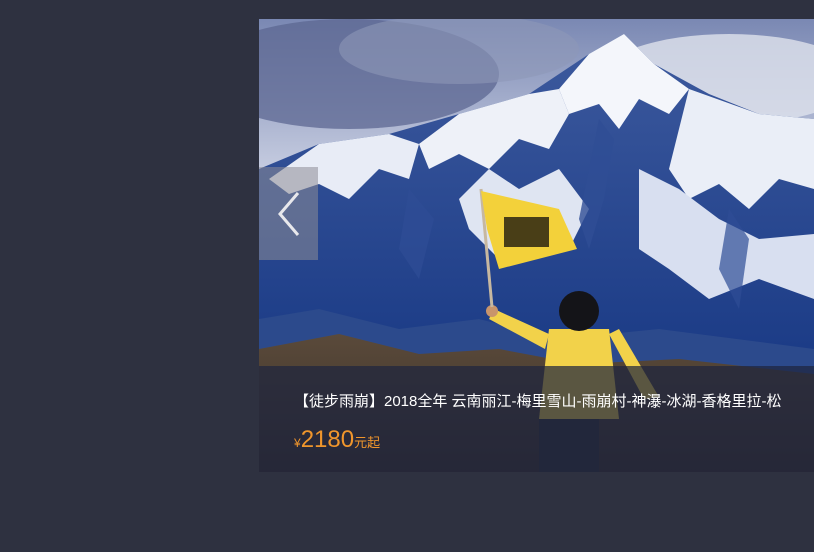  I want to click on product-title: 【徒步雨崩】2018全年 云南丽江-梅里雪山-雨崩村-神瀑-冰湖-香格里拉-松, so click(538, 400).